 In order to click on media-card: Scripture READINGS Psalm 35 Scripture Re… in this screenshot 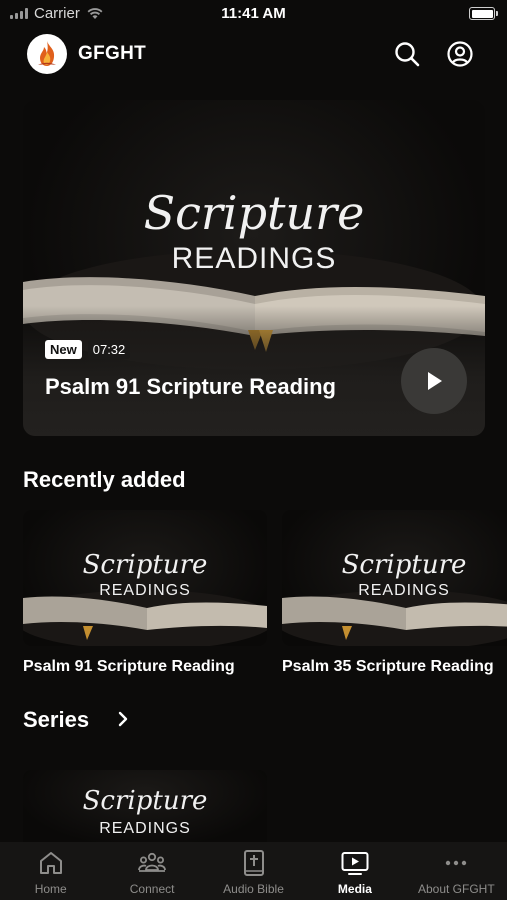, I will do `click(394, 593)`.